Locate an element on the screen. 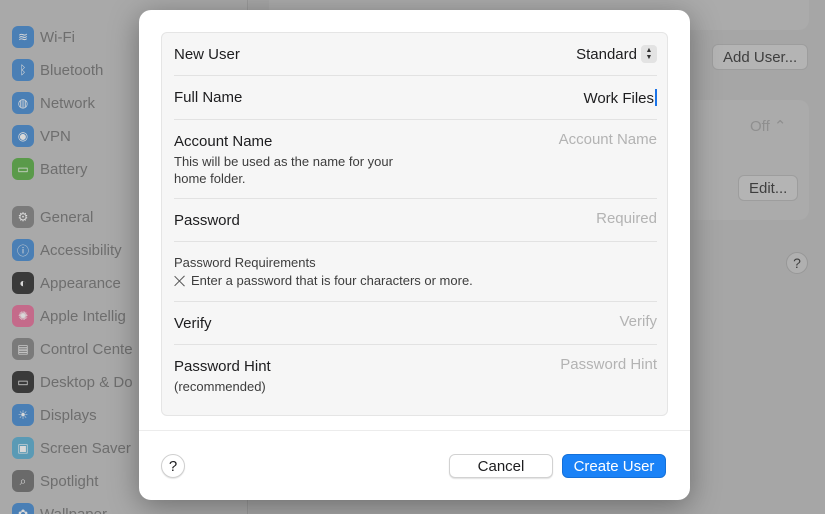  accessibility-icon: ⓘ is located at coordinates (23, 250).